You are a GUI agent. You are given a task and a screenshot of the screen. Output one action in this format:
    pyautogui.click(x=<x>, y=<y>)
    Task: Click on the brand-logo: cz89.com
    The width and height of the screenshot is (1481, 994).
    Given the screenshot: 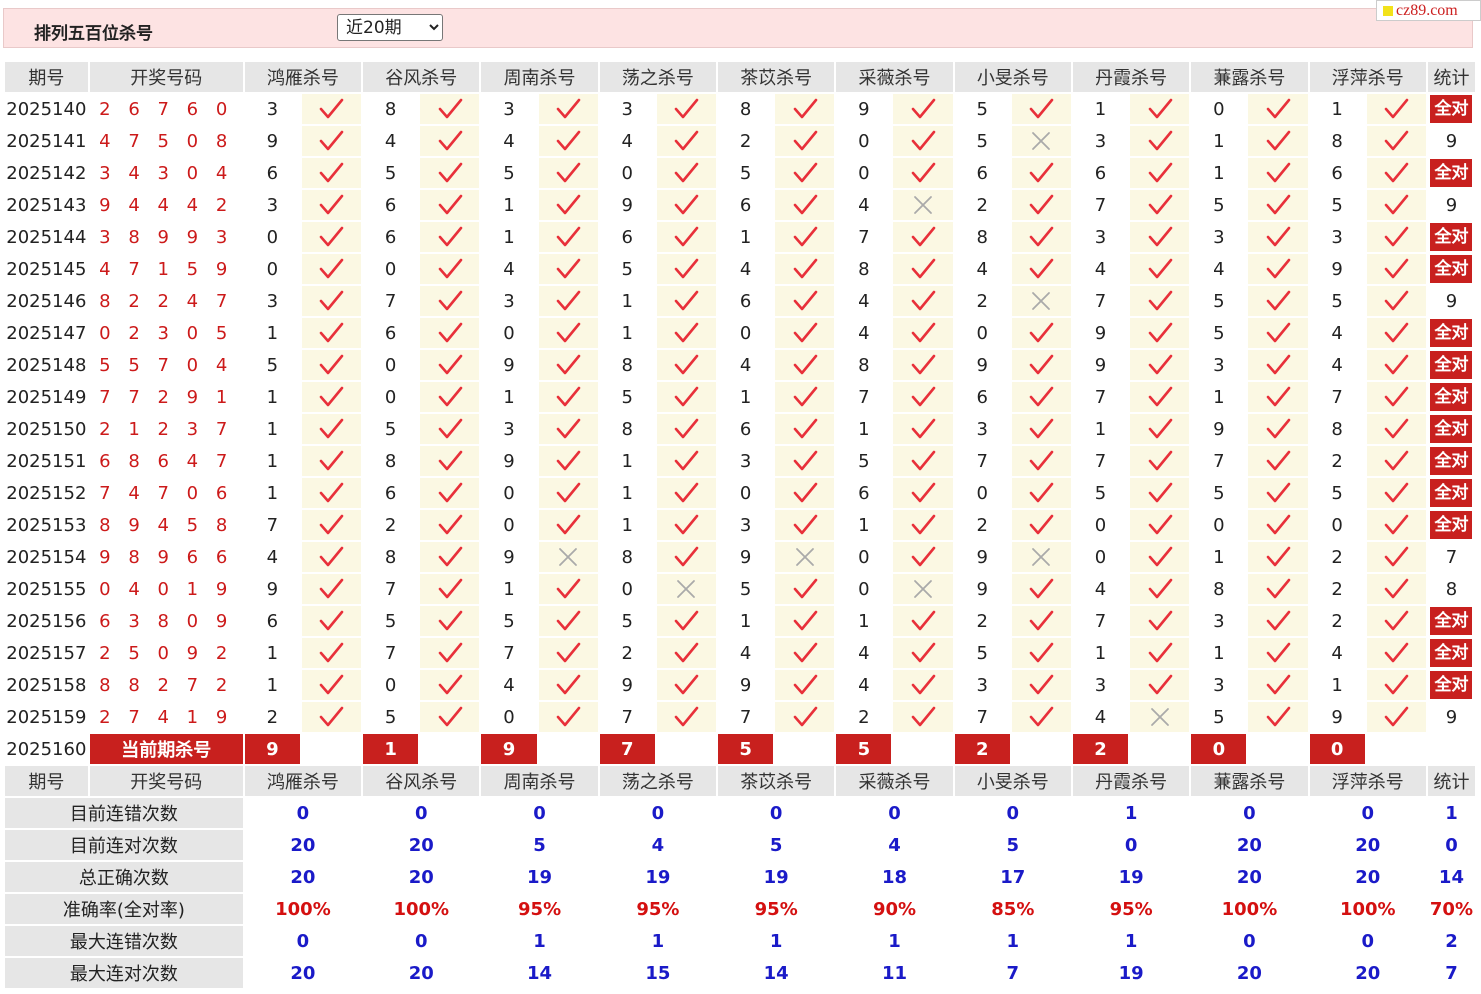 What is the action you would take?
    pyautogui.click(x=1428, y=10)
    